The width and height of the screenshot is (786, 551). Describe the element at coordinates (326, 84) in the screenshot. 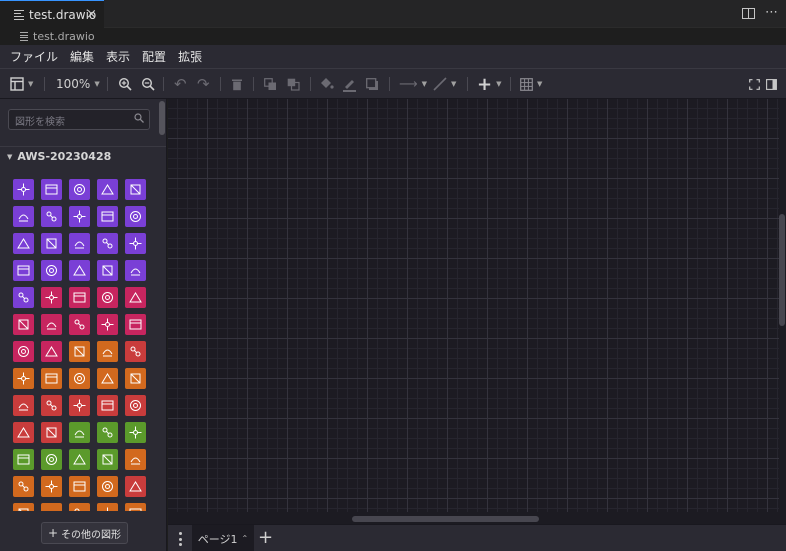

I see `fill-color-button` at that location.